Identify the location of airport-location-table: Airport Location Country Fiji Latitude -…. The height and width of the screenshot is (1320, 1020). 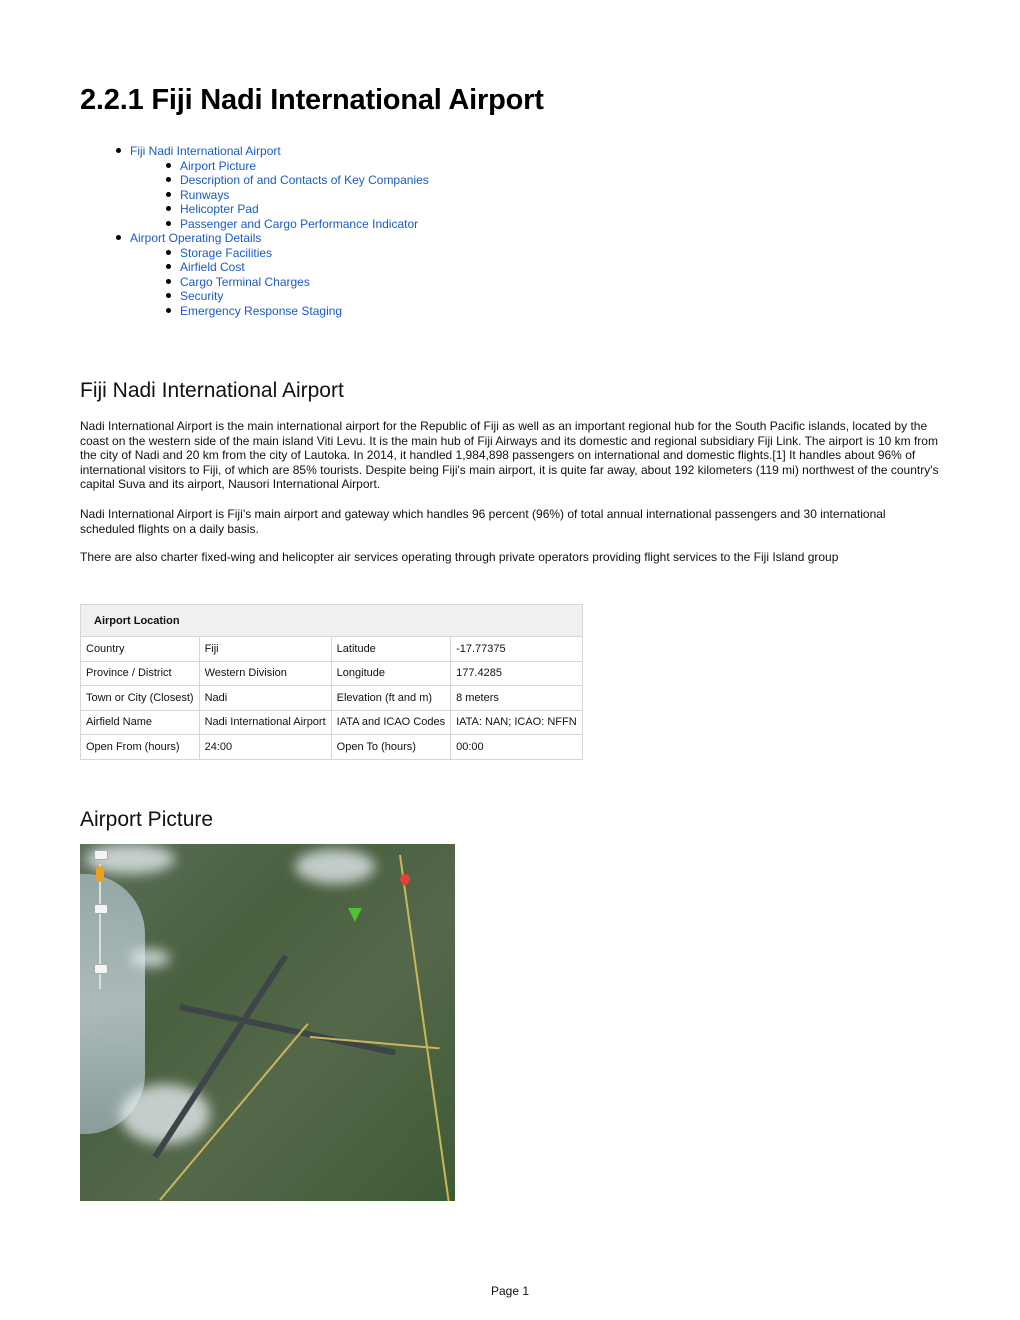
(331, 682).